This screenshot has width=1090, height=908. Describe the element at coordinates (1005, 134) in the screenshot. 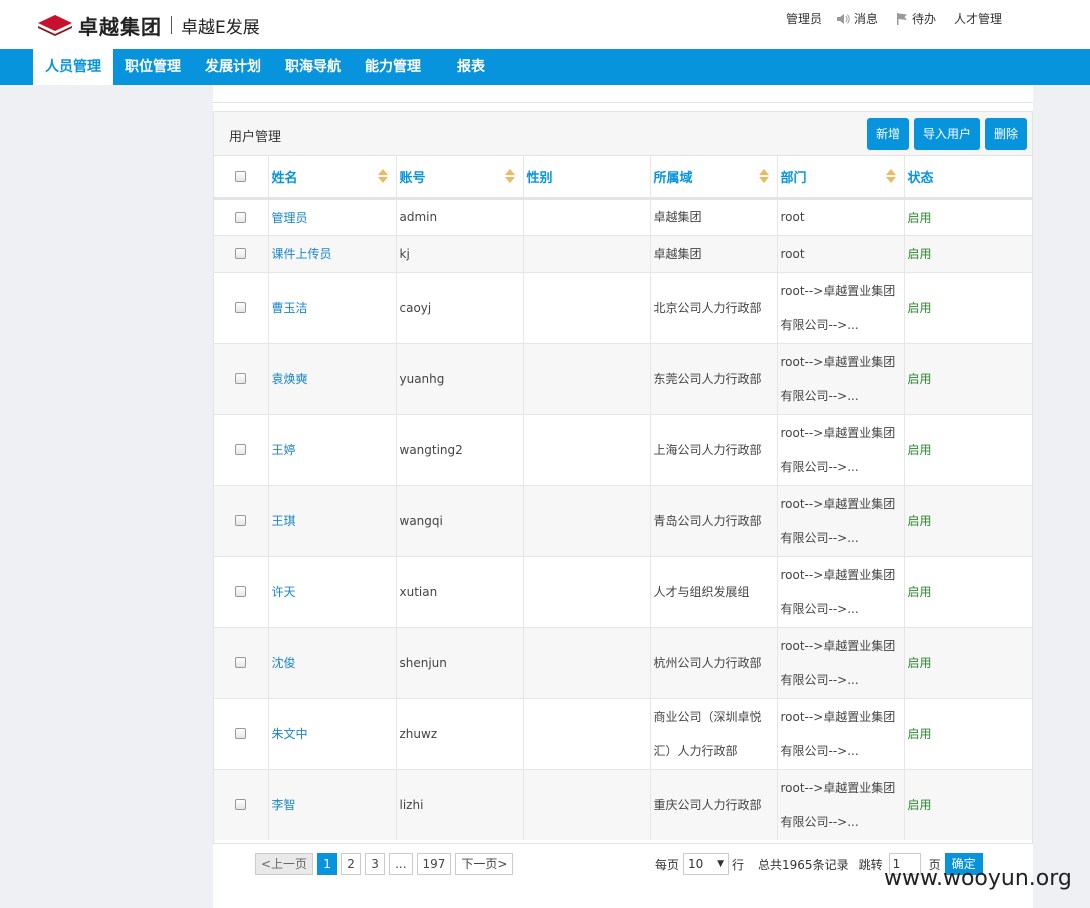

I see `delete-button: 删除` at that location.